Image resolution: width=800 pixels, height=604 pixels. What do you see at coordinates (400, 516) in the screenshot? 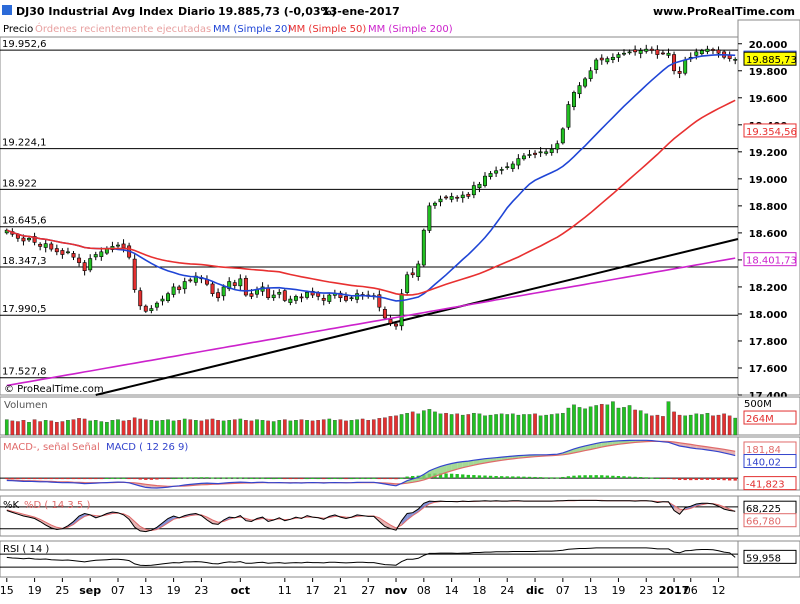
I see `stochastic-panel: 68,22566,780` at bounding box center [400, 516].